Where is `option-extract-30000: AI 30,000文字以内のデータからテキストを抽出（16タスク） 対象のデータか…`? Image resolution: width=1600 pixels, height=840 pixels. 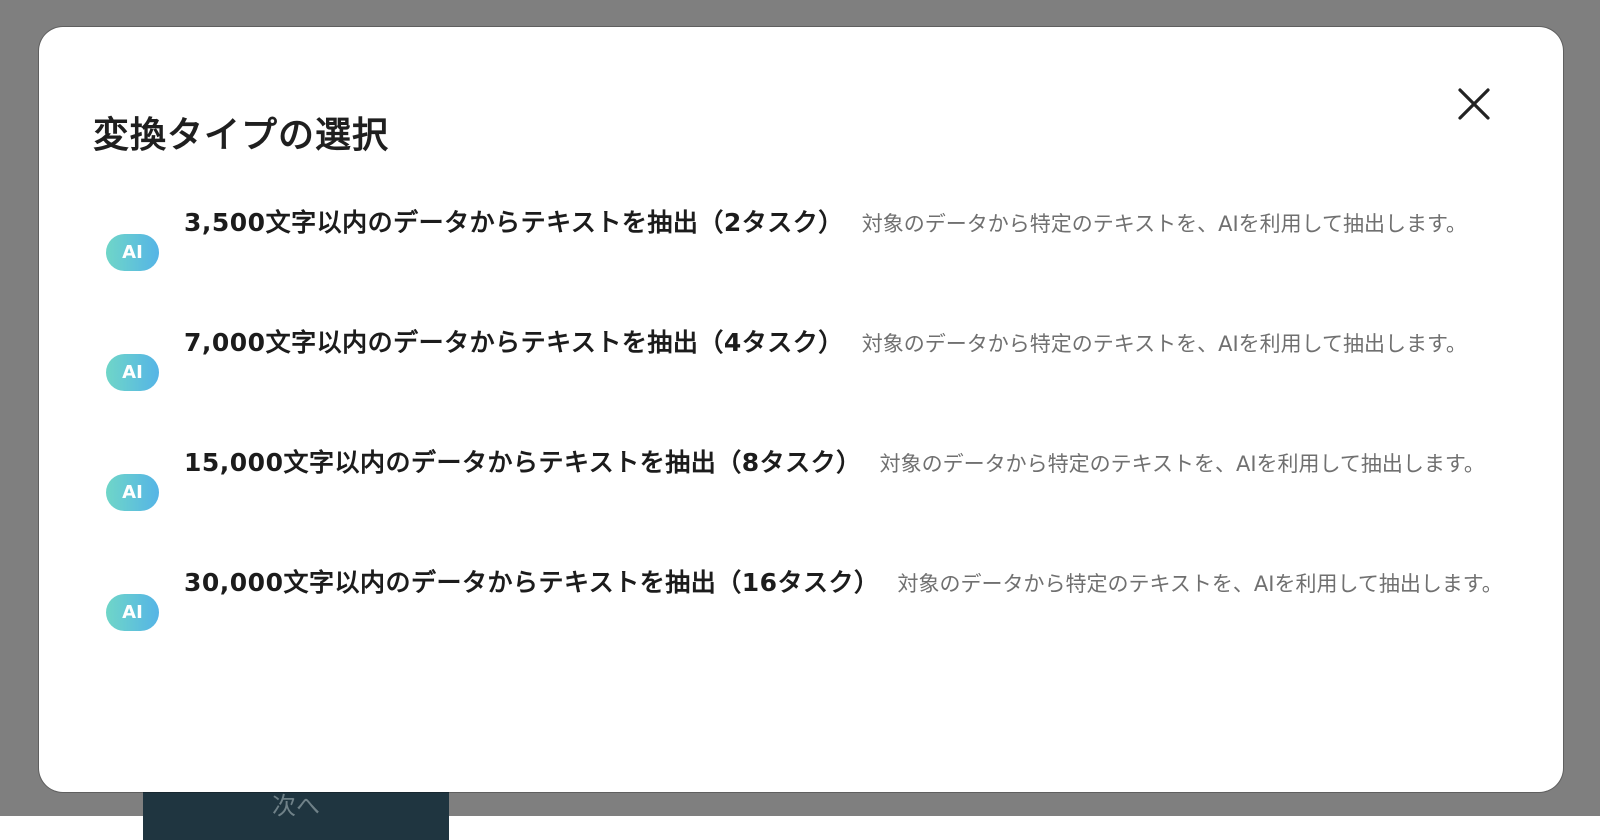
option-extract-30000: AI 30,000文字以内のデータからテキストを抽出（16タスク） 対象のデータか… is located at coordinates (811, 622).